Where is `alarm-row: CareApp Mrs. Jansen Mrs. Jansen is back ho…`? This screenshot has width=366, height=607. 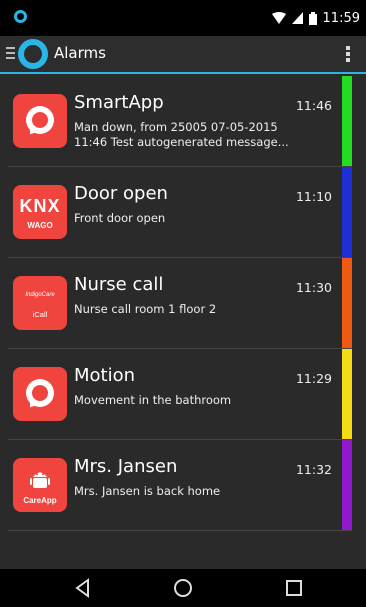 alarm-row: CareApp Mrs. Jansen Mrs. Jansen is back ho… is located at coordinates (180, 485).